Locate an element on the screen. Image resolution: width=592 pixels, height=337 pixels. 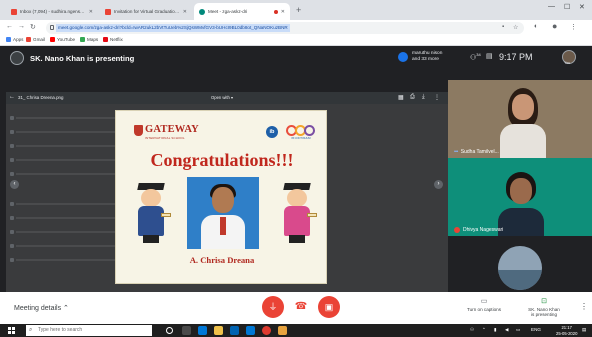
chrome-icon is located at coordinates (266, 330).